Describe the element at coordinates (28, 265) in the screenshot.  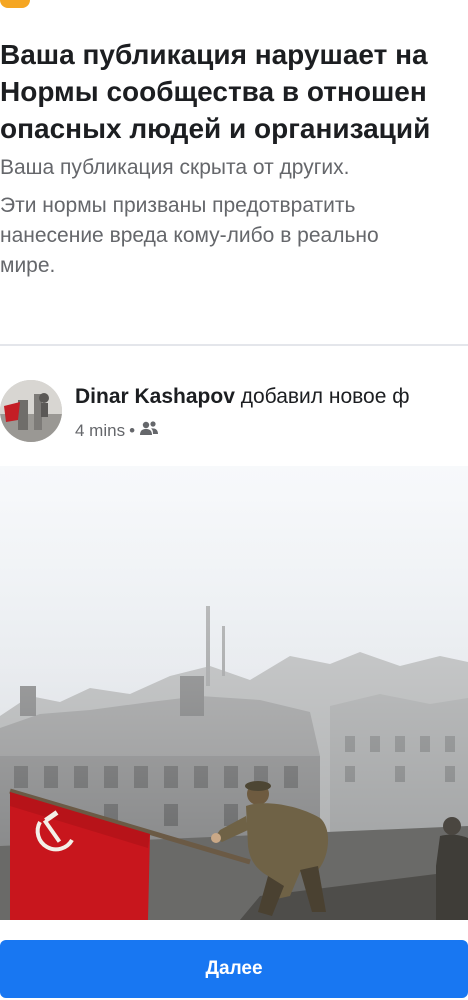
I see `notice-description-line: мире.` at that location.